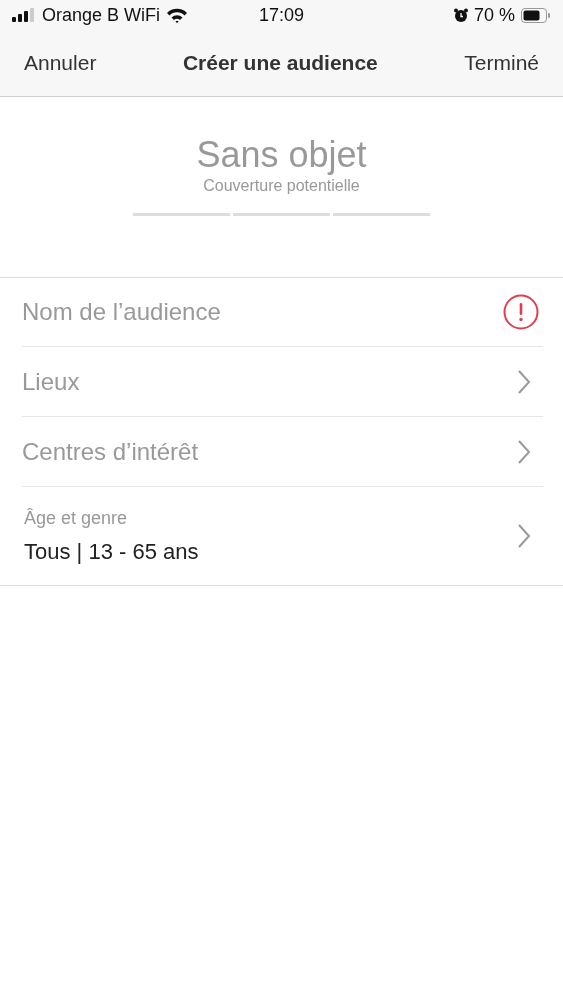 This screenshot has height=1001, width=563. What do you see at coordinates (60, 63) in the screenshot?
I see `cancel-button: Annuler` at bounding box center [60, 63].